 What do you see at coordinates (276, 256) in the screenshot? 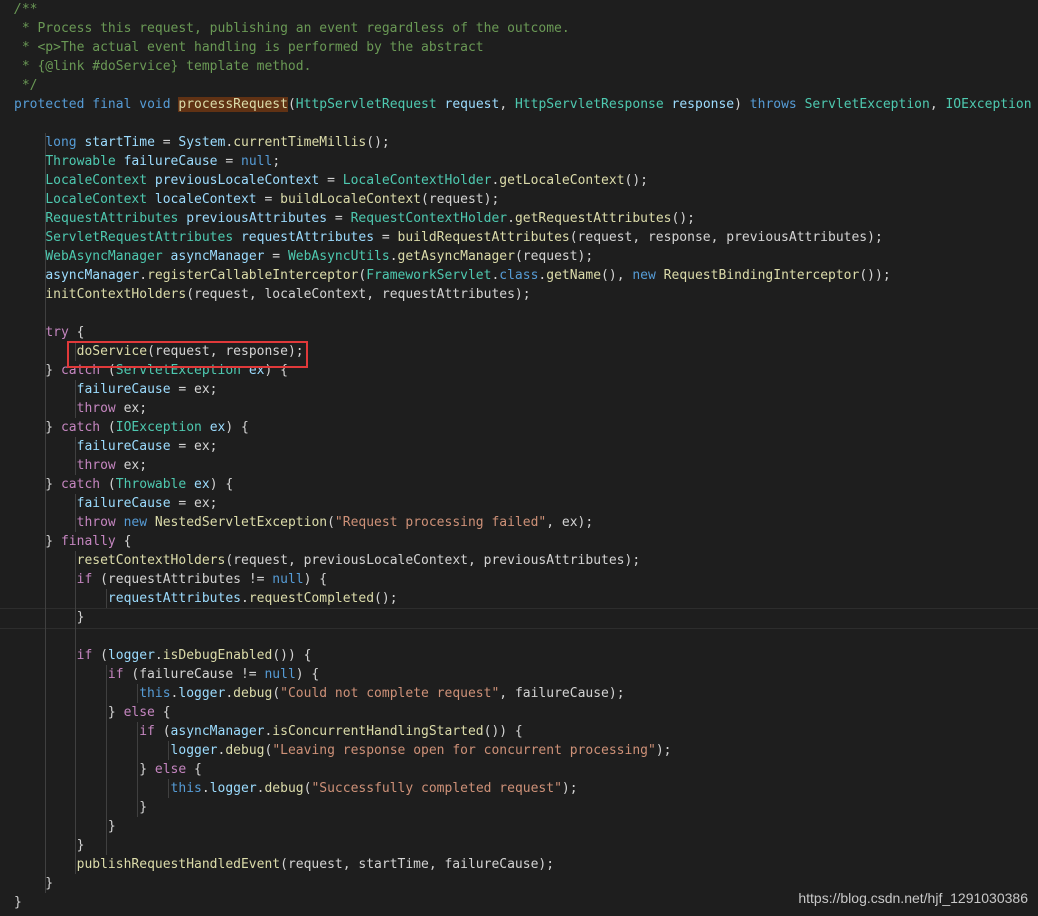
I see `code-token: =` at bounding box center [276, 256].